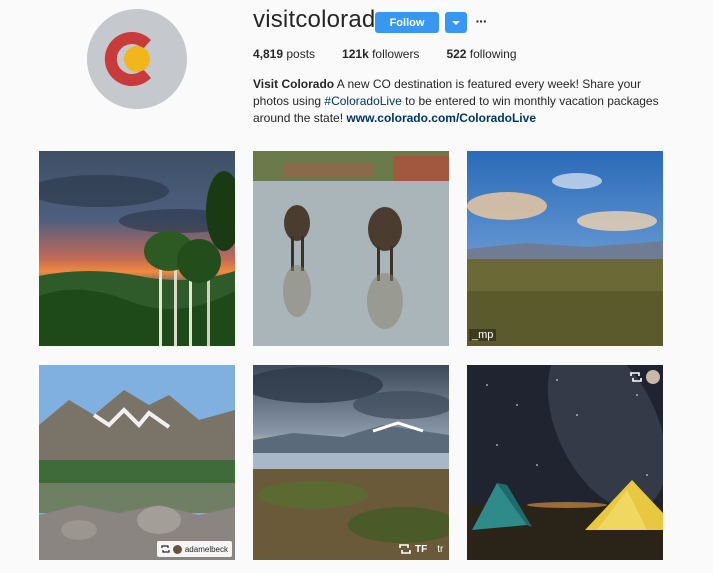  I want to click on credit-username-2: tr, so click(440, 549).